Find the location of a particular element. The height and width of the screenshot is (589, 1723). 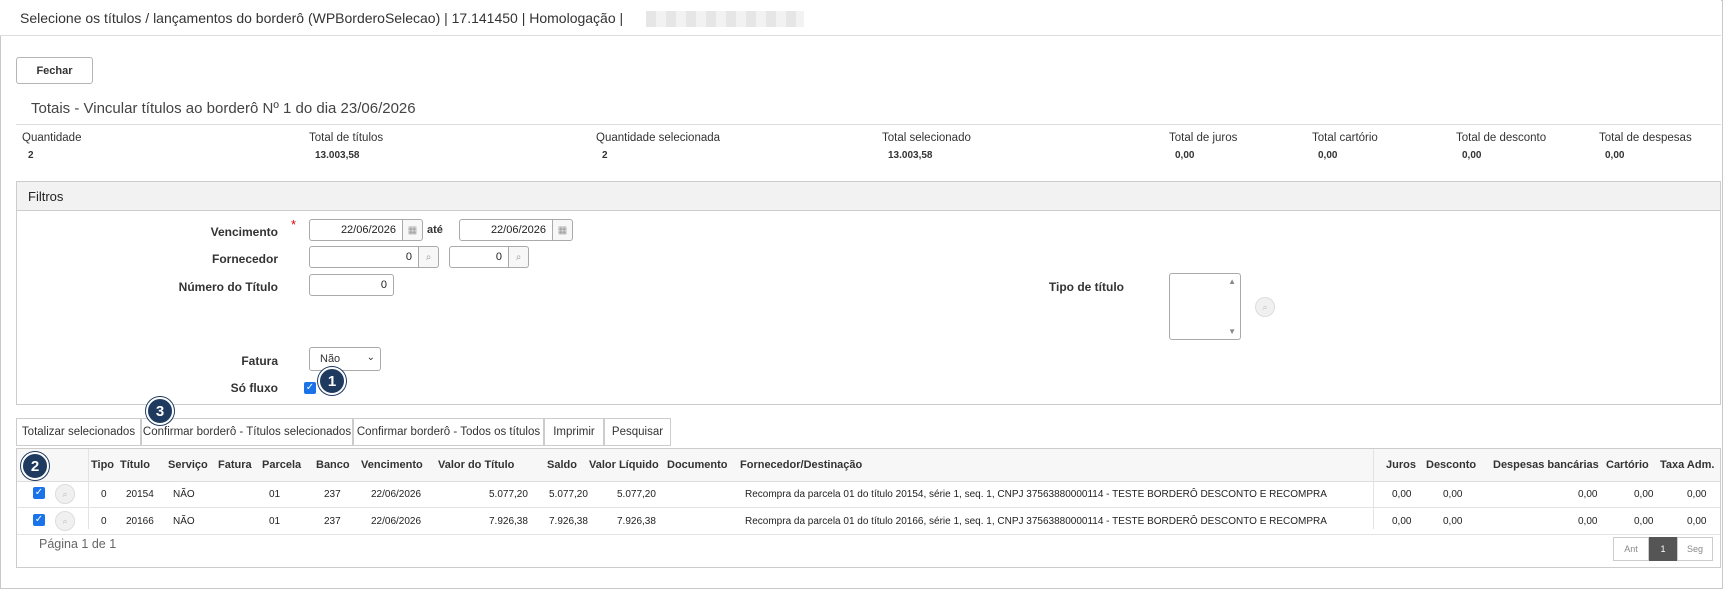

vencimento-to-input: 22/06/2026 is located at coordinates (506, 230).